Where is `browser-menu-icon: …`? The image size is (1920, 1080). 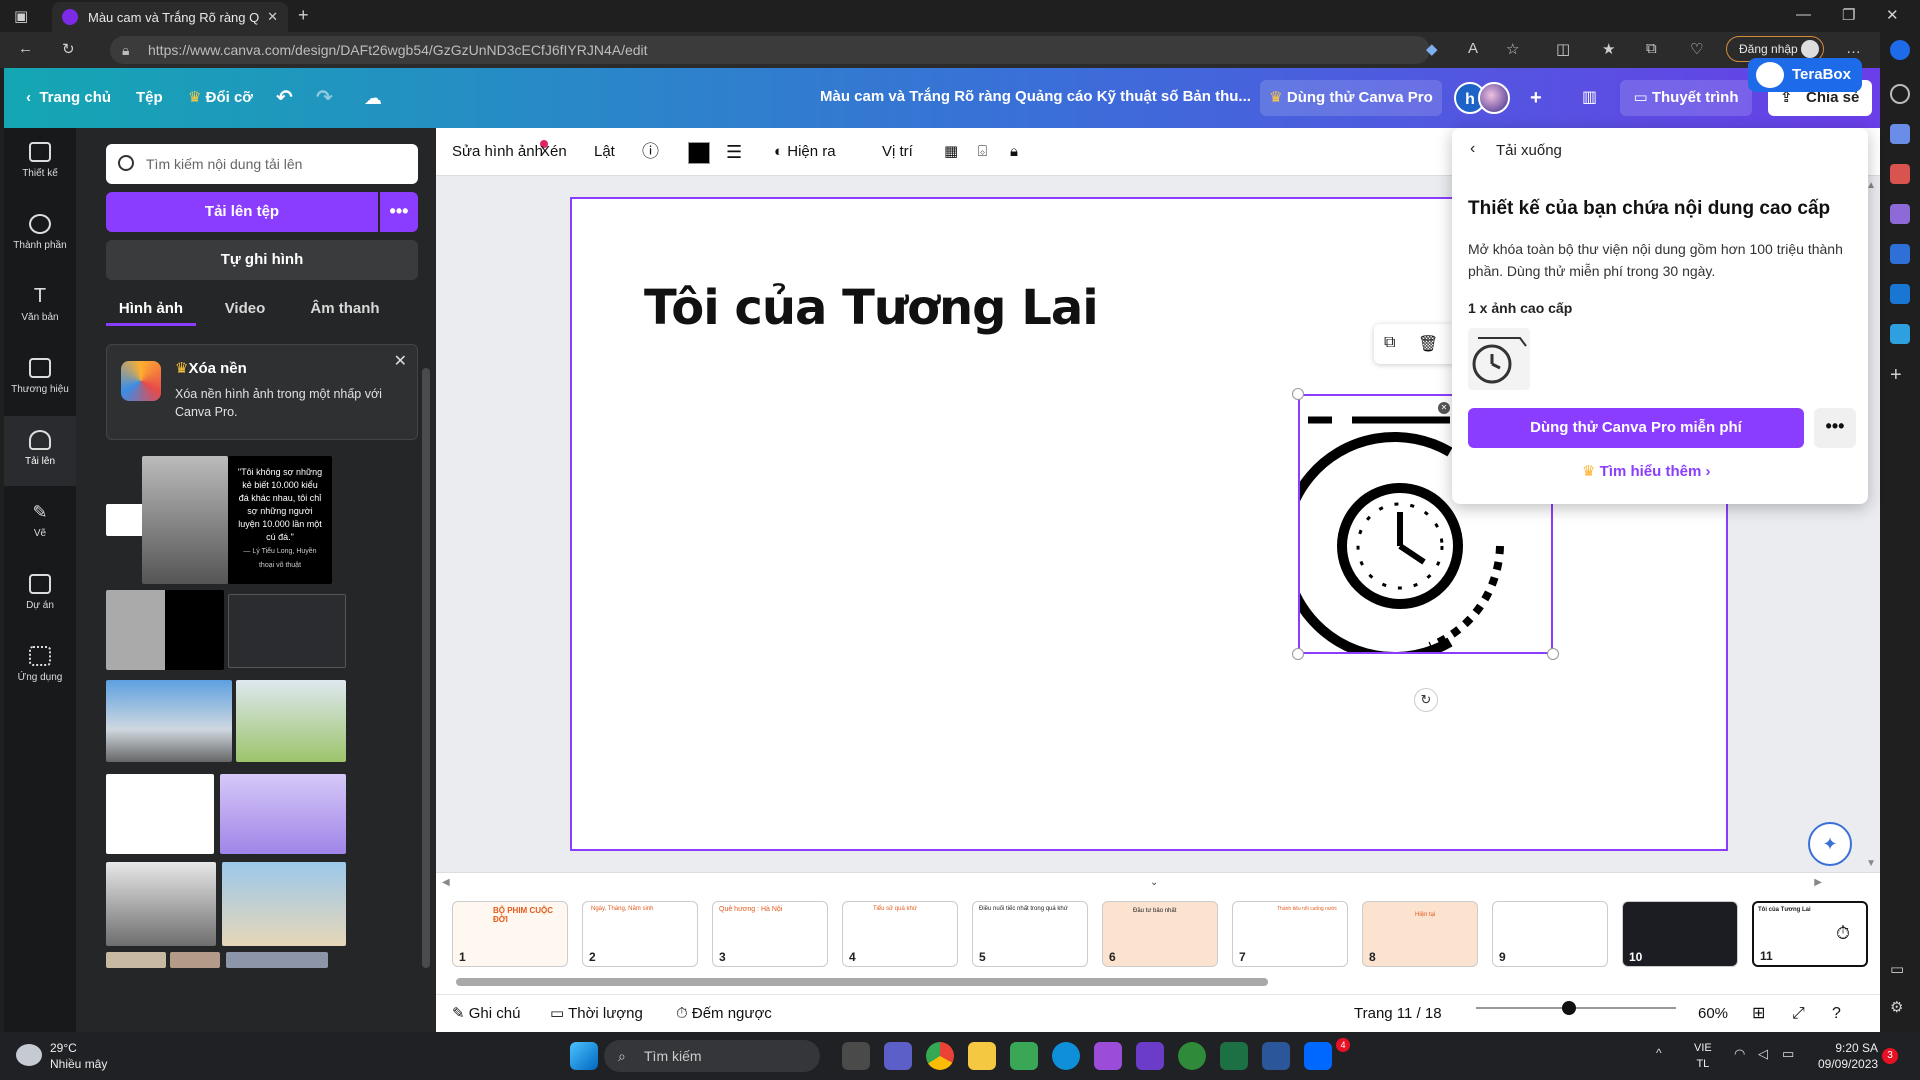 browser-menu-icon: … is located at coordinates (1853, 48).